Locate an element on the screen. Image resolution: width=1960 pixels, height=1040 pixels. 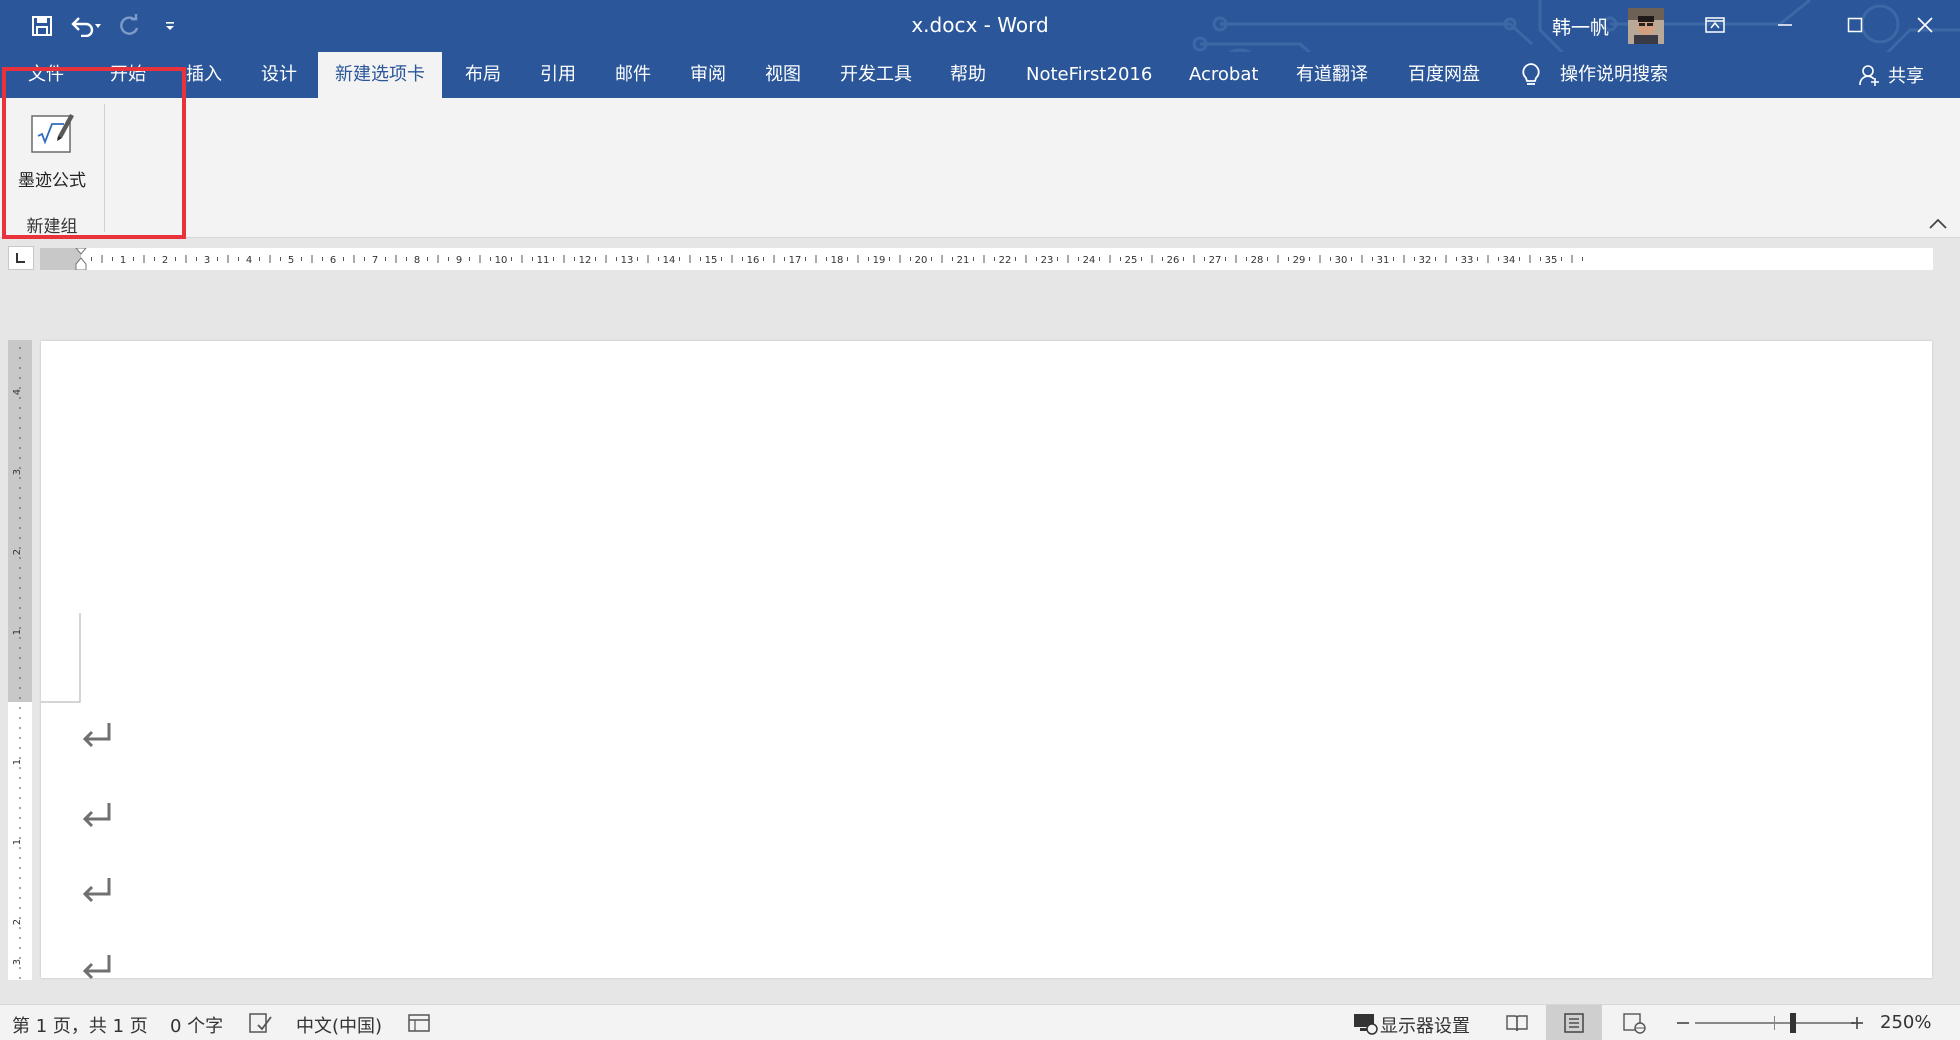
vertical-ruler-scale: 4 3 2 1 1 1 2 3 is located at coordinates (20, 659).